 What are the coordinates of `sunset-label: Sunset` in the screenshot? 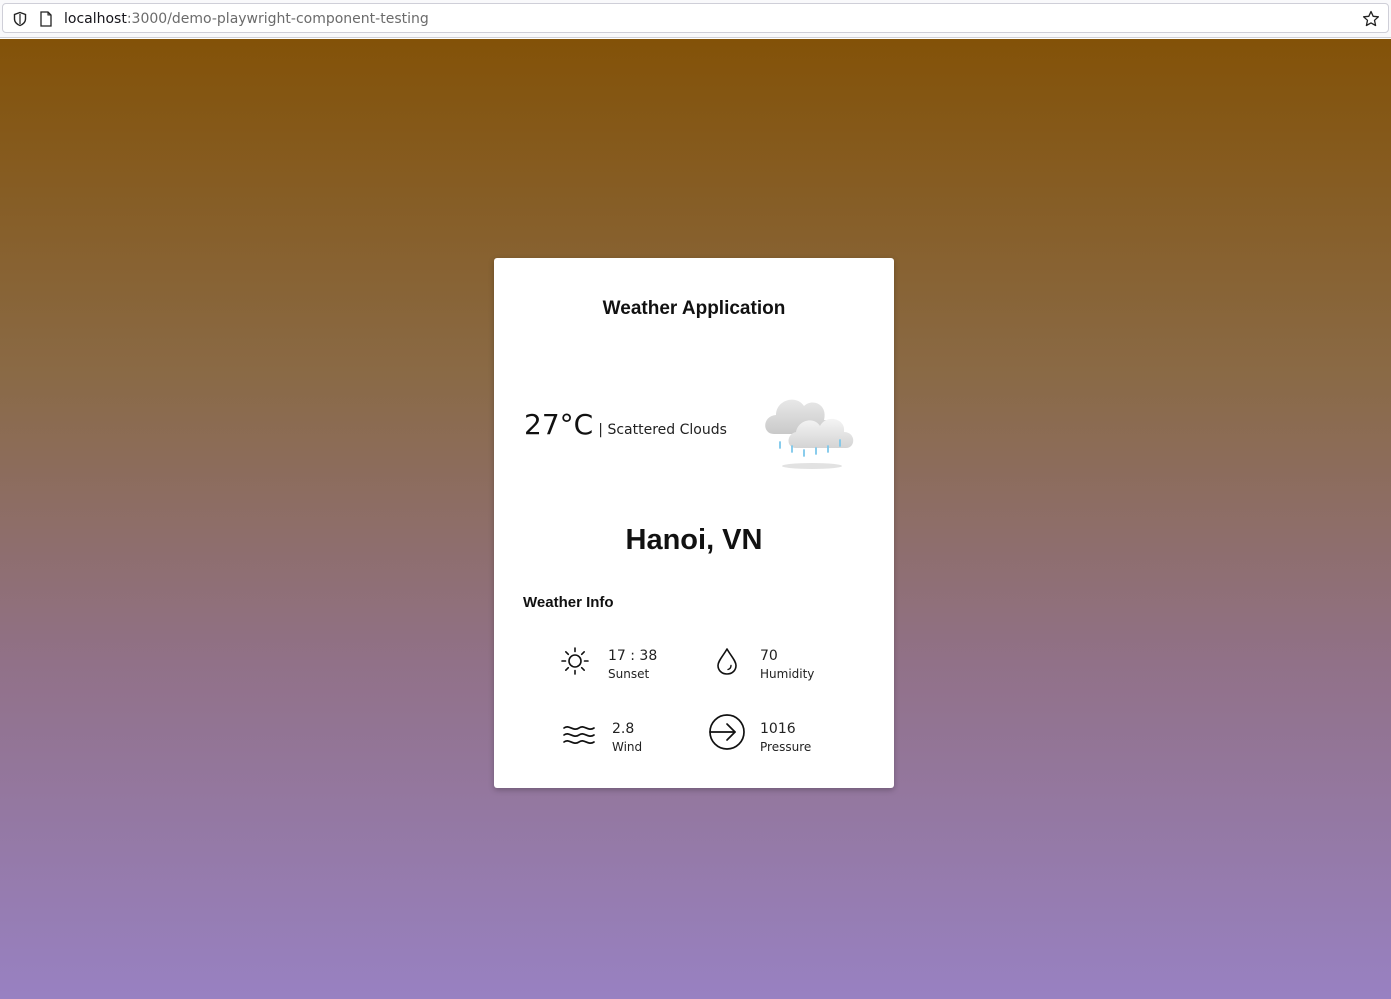 It's located at (629, 674).